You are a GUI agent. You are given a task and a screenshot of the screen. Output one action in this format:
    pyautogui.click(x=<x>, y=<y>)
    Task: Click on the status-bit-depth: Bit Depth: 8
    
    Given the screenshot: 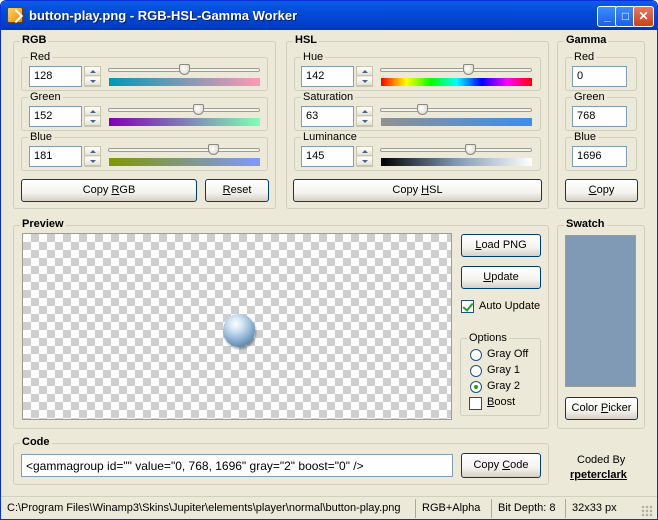 What is the action you would take?
    pyautogui.click(x=528, y=508)
    